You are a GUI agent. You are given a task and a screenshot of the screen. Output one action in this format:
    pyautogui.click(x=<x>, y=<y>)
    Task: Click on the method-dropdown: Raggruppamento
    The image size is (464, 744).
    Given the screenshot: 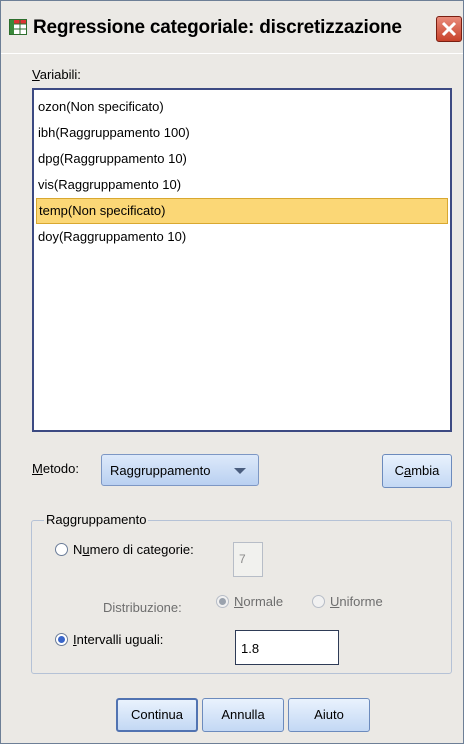 What is the action you would take?
    pyautogui.click(x=180, y=470)
    